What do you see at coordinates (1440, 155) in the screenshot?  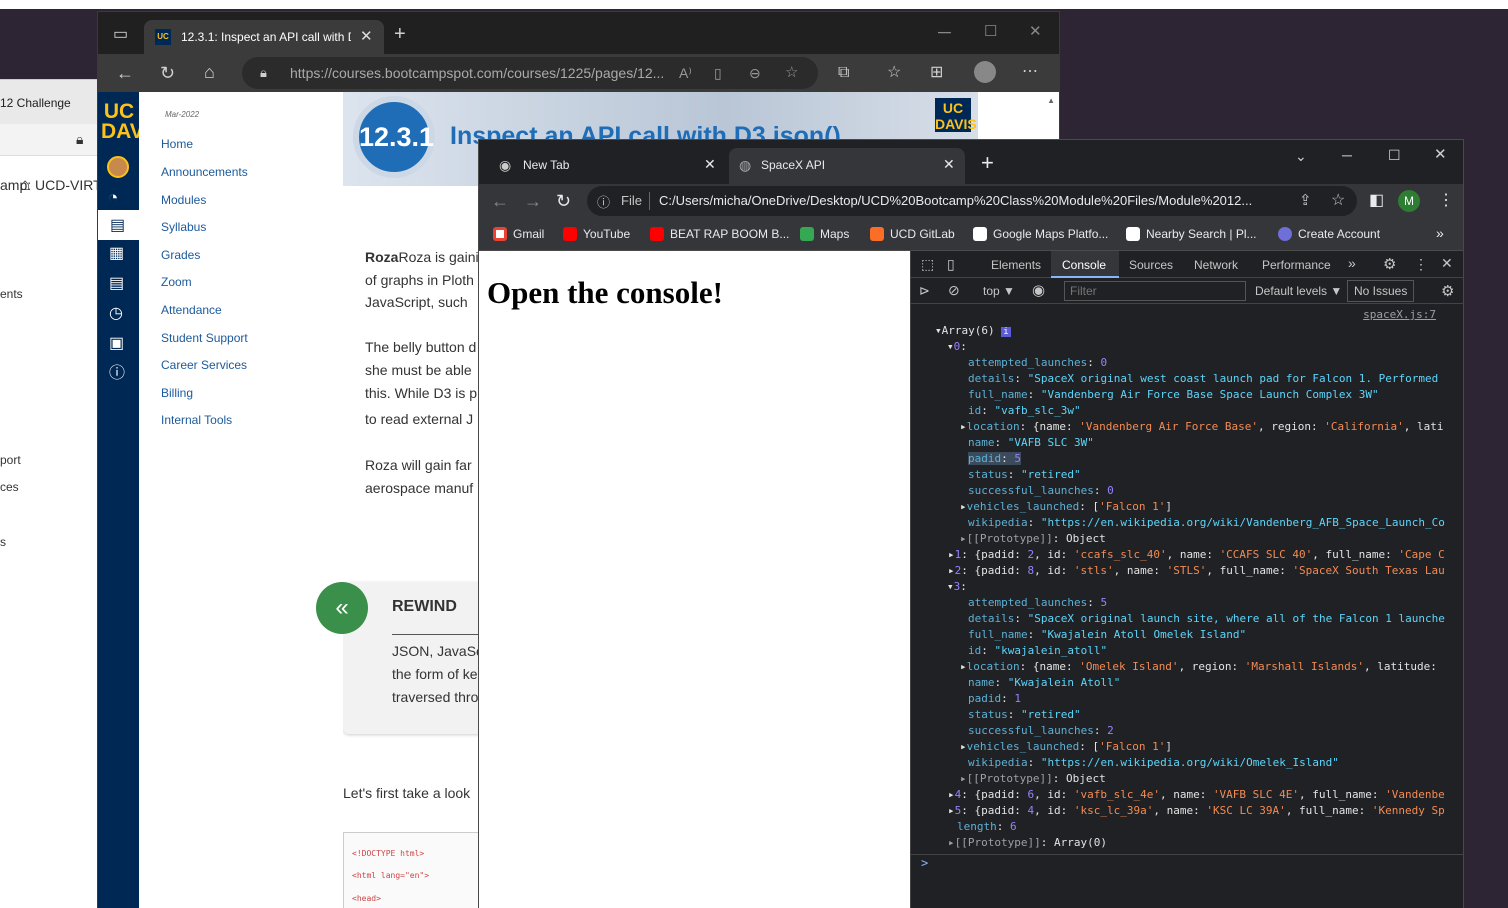 I see `close-window-icon: ✕` at bounding box center [1440, 155].